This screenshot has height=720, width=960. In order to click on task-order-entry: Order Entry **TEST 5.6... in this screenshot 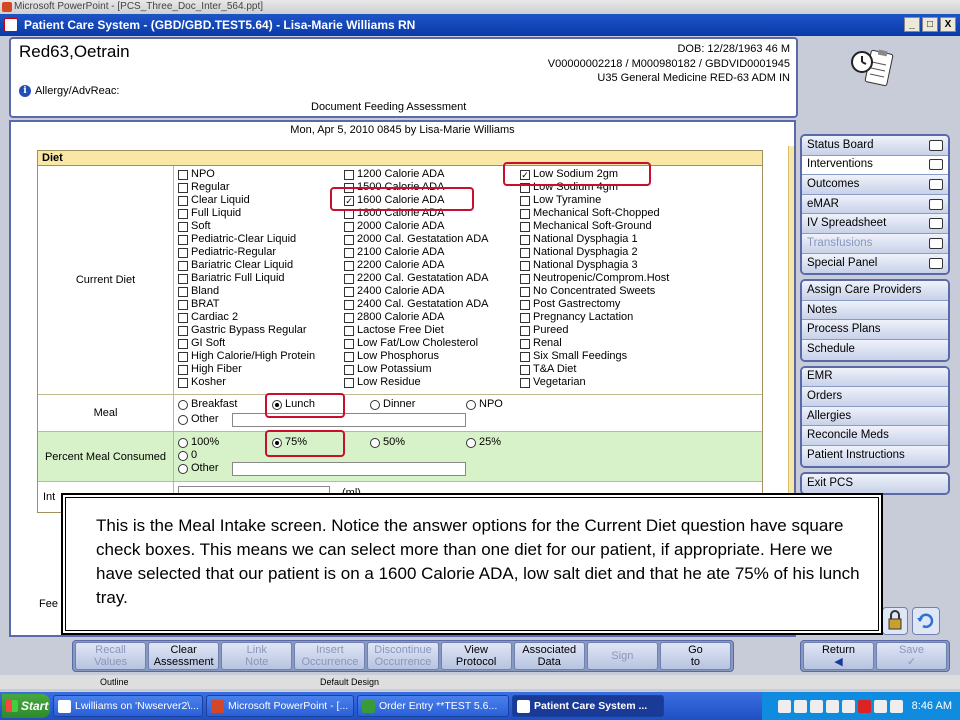, I will do `click(433, 706)`.